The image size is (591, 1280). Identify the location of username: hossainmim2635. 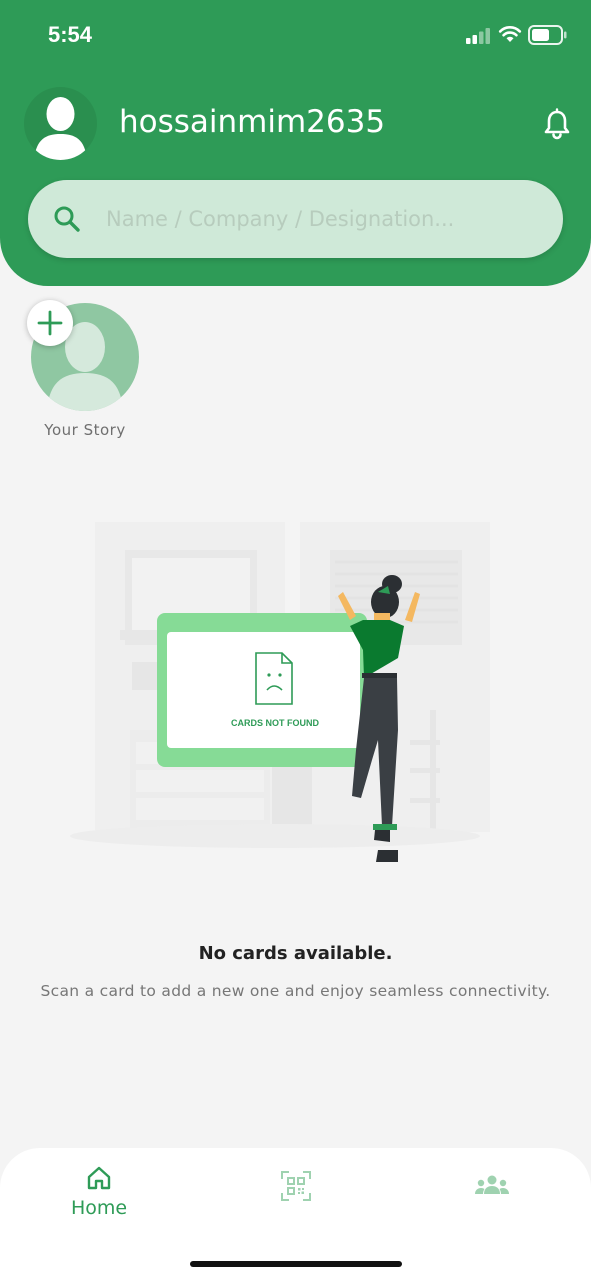
(252, 122).